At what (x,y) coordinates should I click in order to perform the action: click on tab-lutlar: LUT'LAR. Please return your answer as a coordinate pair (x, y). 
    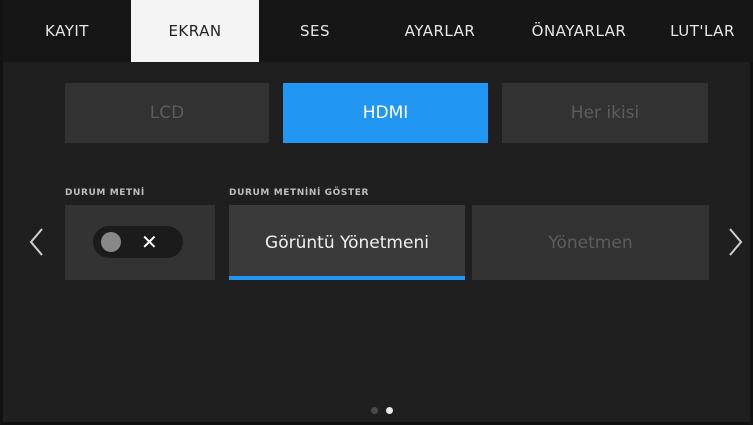
    Looking at the image, I should click on (701, 31).